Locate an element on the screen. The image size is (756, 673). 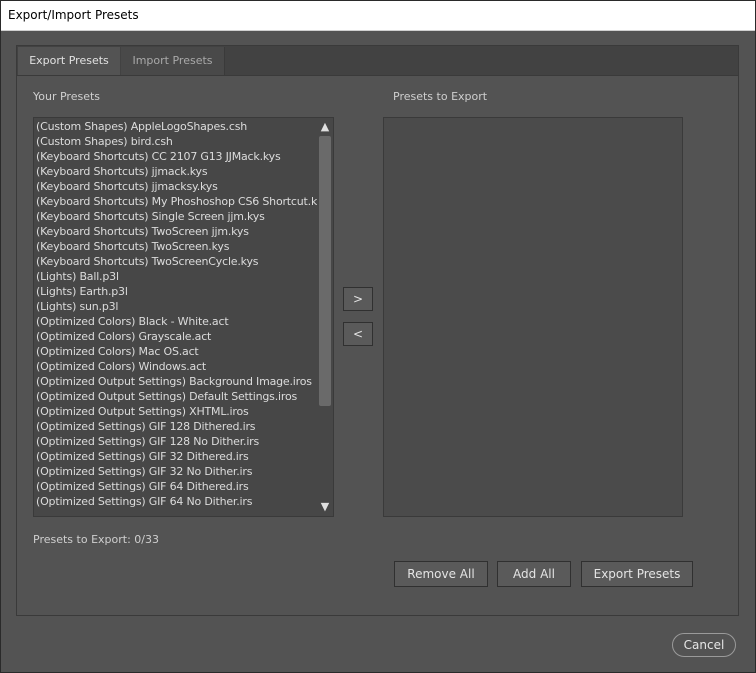
preset-list-item: (Keyboard Shortcuts) TwoScreen.kys is located at coordinates (175, 246).